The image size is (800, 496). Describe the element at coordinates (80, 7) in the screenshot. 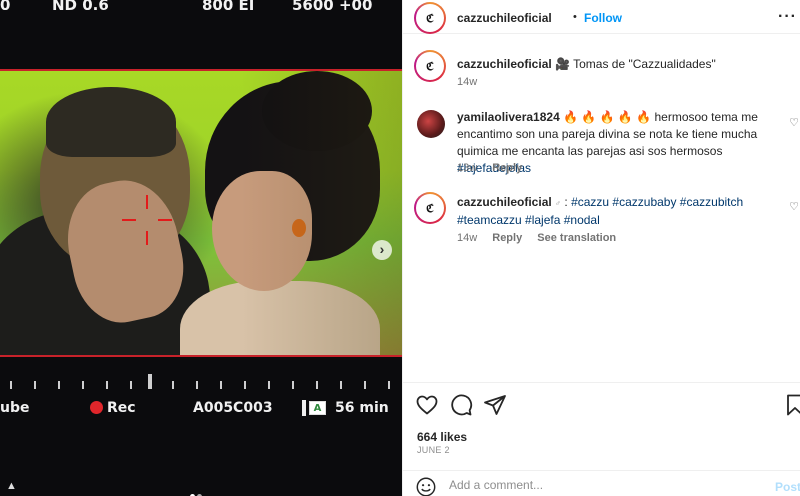

I see `readout-nd: ND 0.6` at that location.